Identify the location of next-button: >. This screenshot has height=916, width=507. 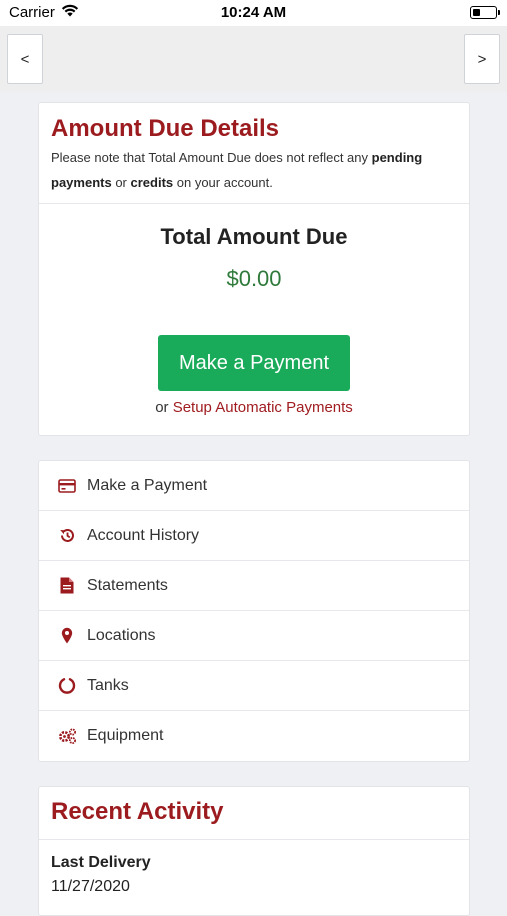
(482, 59).